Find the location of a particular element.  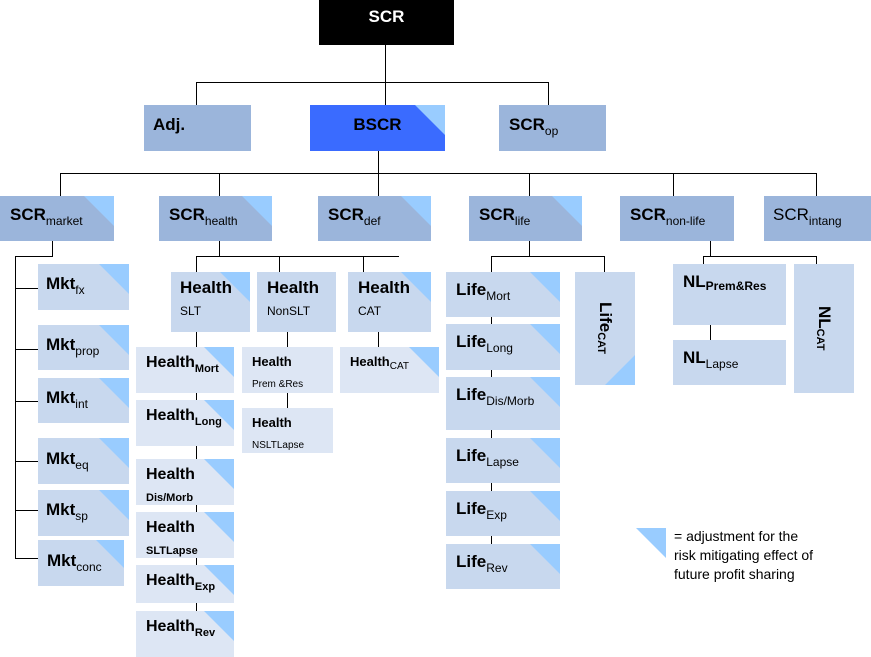

node-label: LifeCAT is located at coordinates (605, 328).